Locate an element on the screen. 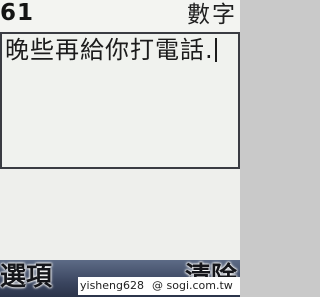  options-softkey: 選項 is located at coordinates (26, 277).